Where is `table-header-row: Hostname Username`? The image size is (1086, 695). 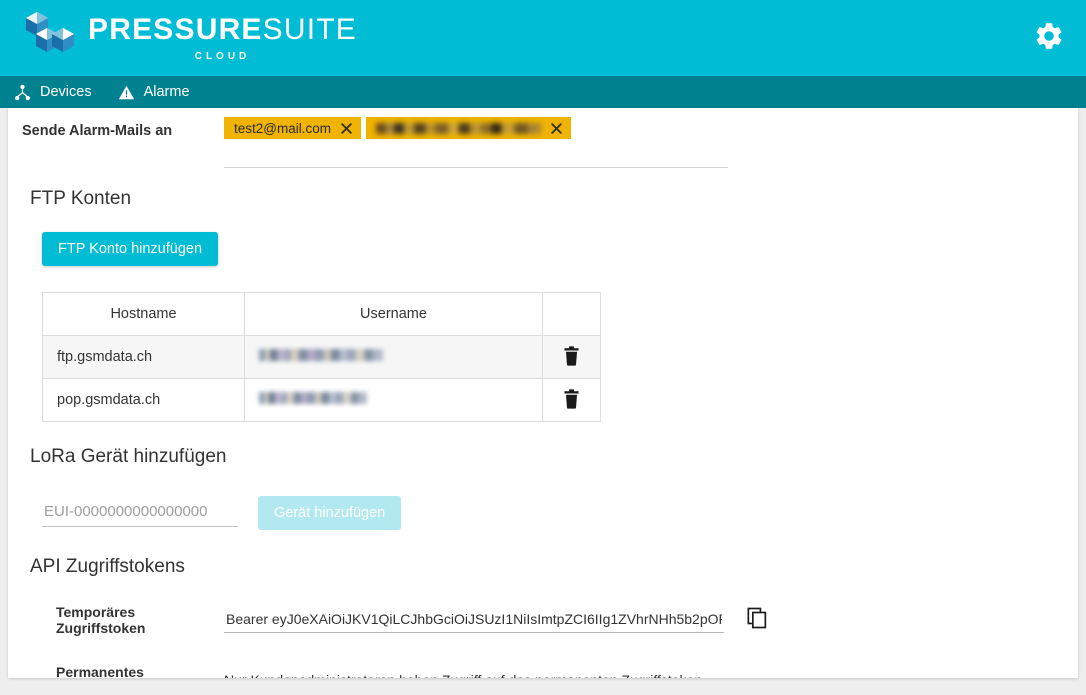 table-header-row: Hostname Username is located at coordinates (321, 314).